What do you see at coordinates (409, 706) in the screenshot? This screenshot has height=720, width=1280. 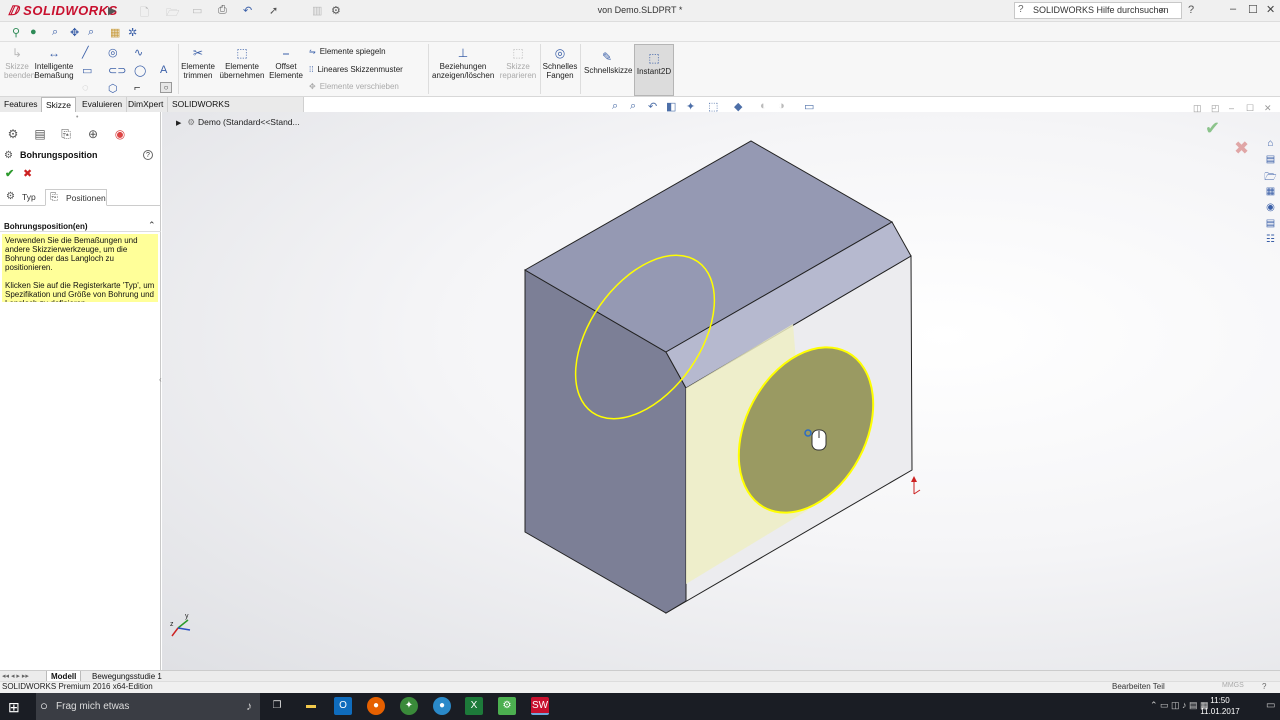 I see `app-green-icon: ✦` at bounding box center [409, 706].